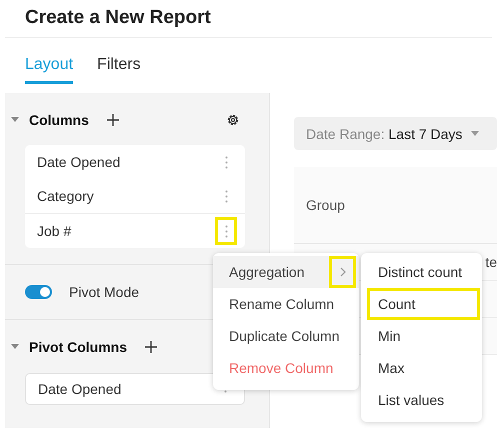  Describe the element at coordinates (233, 120) in the screenshot. I see `settings-icon` at that location.